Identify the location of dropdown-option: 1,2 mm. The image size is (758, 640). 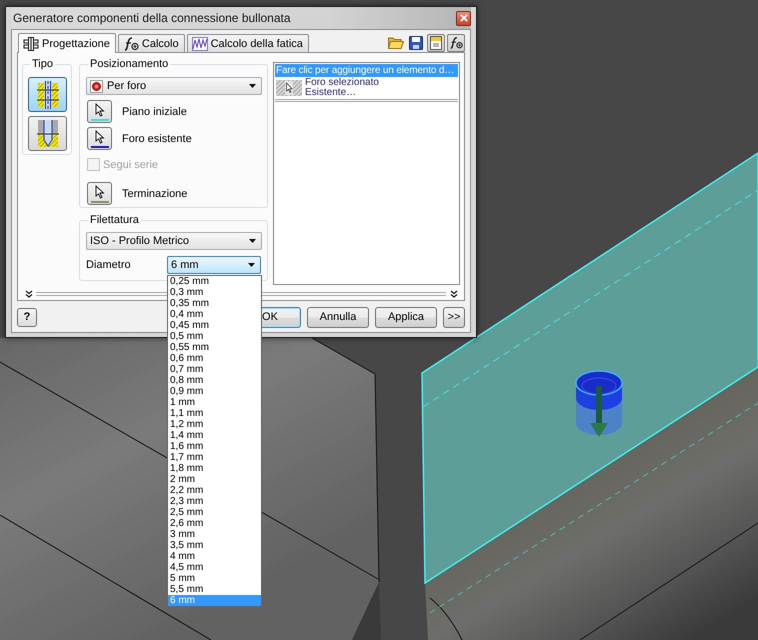
(214, 424).